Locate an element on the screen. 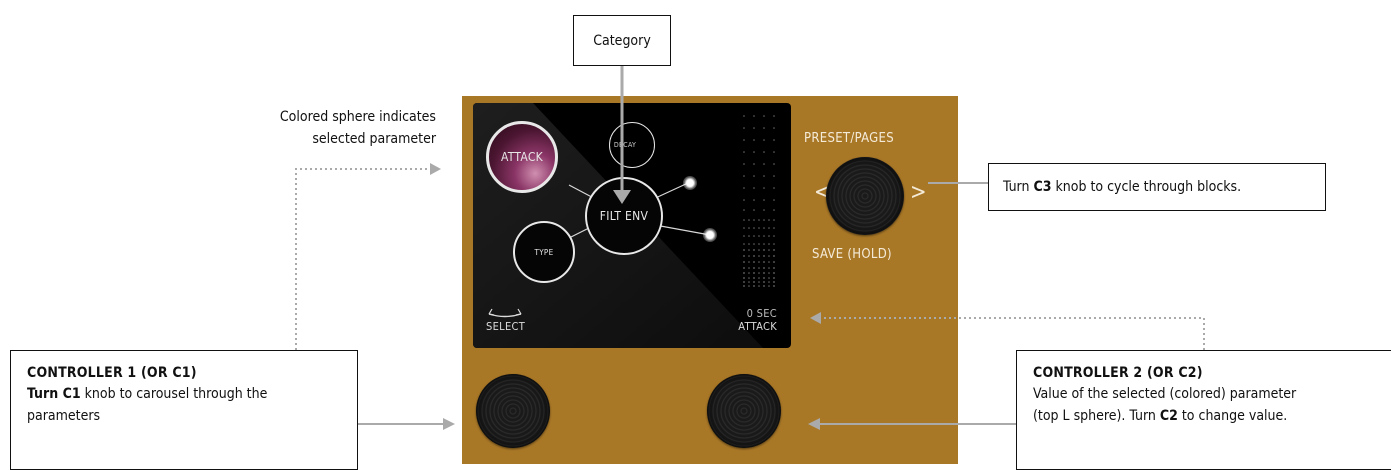  c3-callout: Turn C3 knob to cycle through blocks. is located at coordinates (1157, 187).